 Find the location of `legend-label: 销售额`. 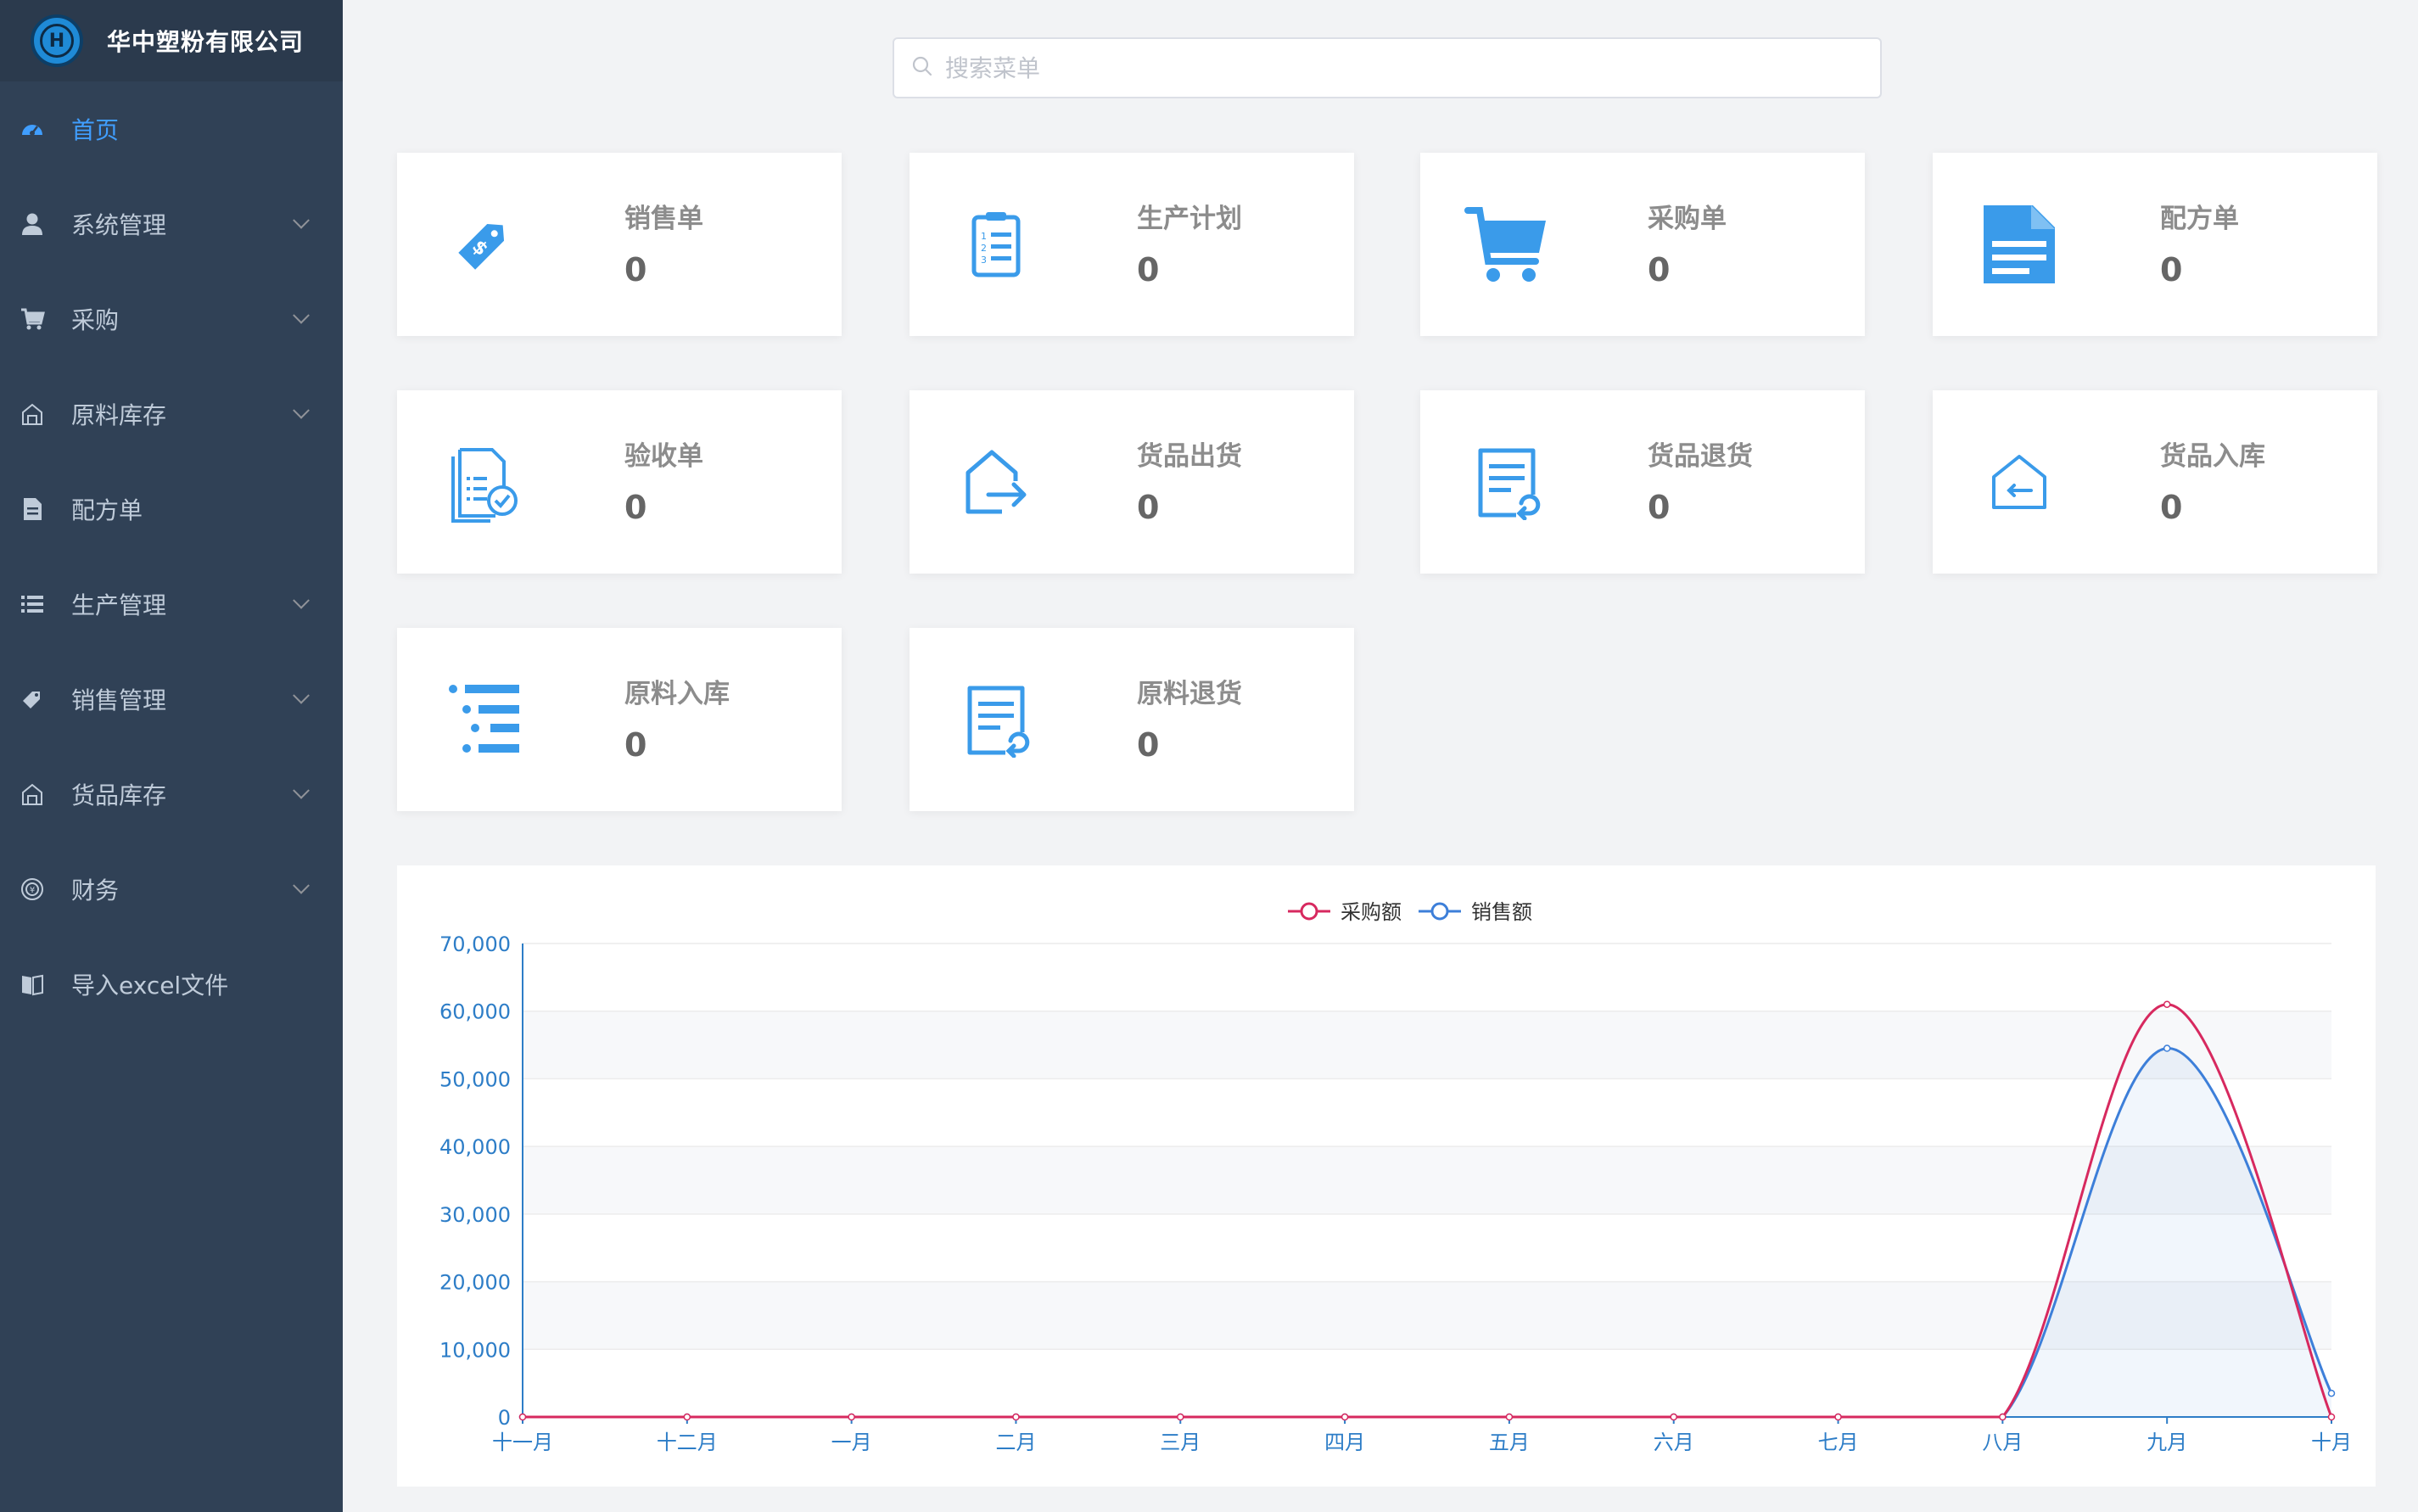

legend-label: 销售额 is located at coordinates (1501, 912).